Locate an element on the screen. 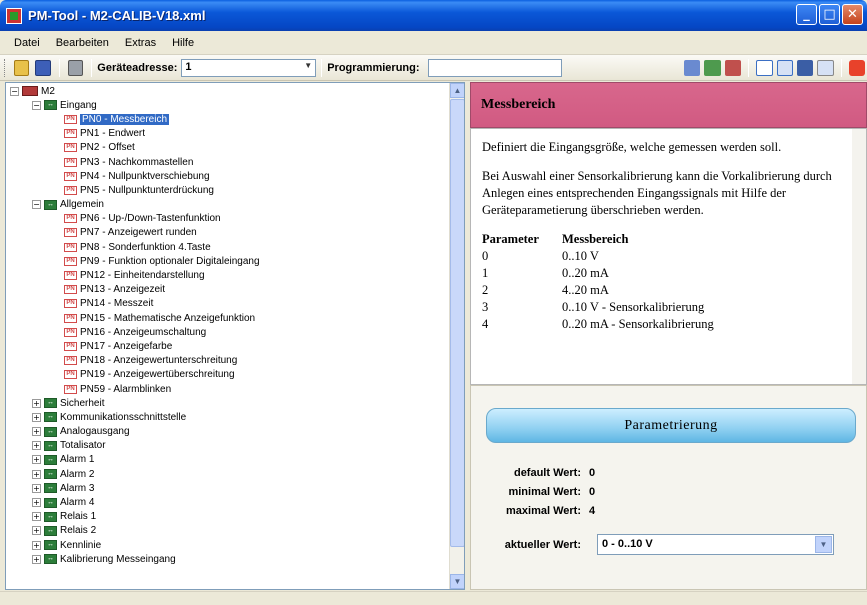 The height and width of the screenshot is (605, 867). tree-parameter-item: PN PN15 - Mathematische Anzeigefunktion is located at coordinates (227, 318).